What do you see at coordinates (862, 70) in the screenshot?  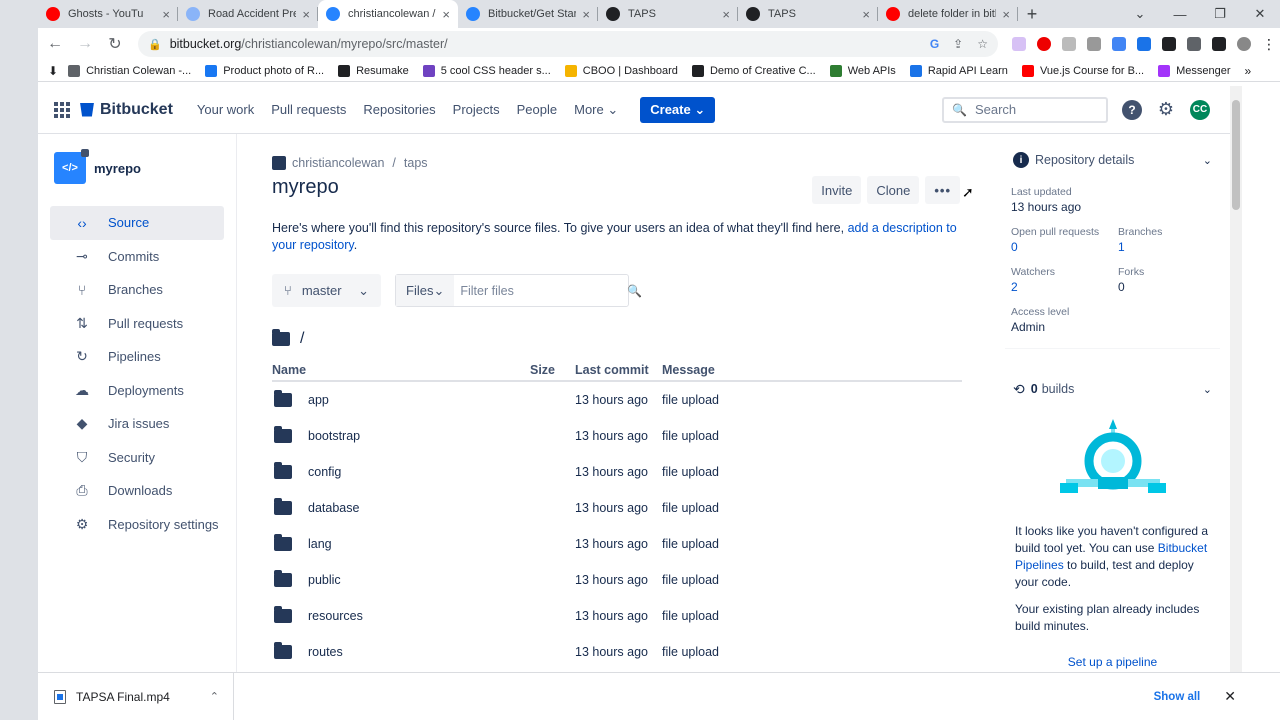 I see `bookmark-item: Web APIs` at bounding box center [862, 70].